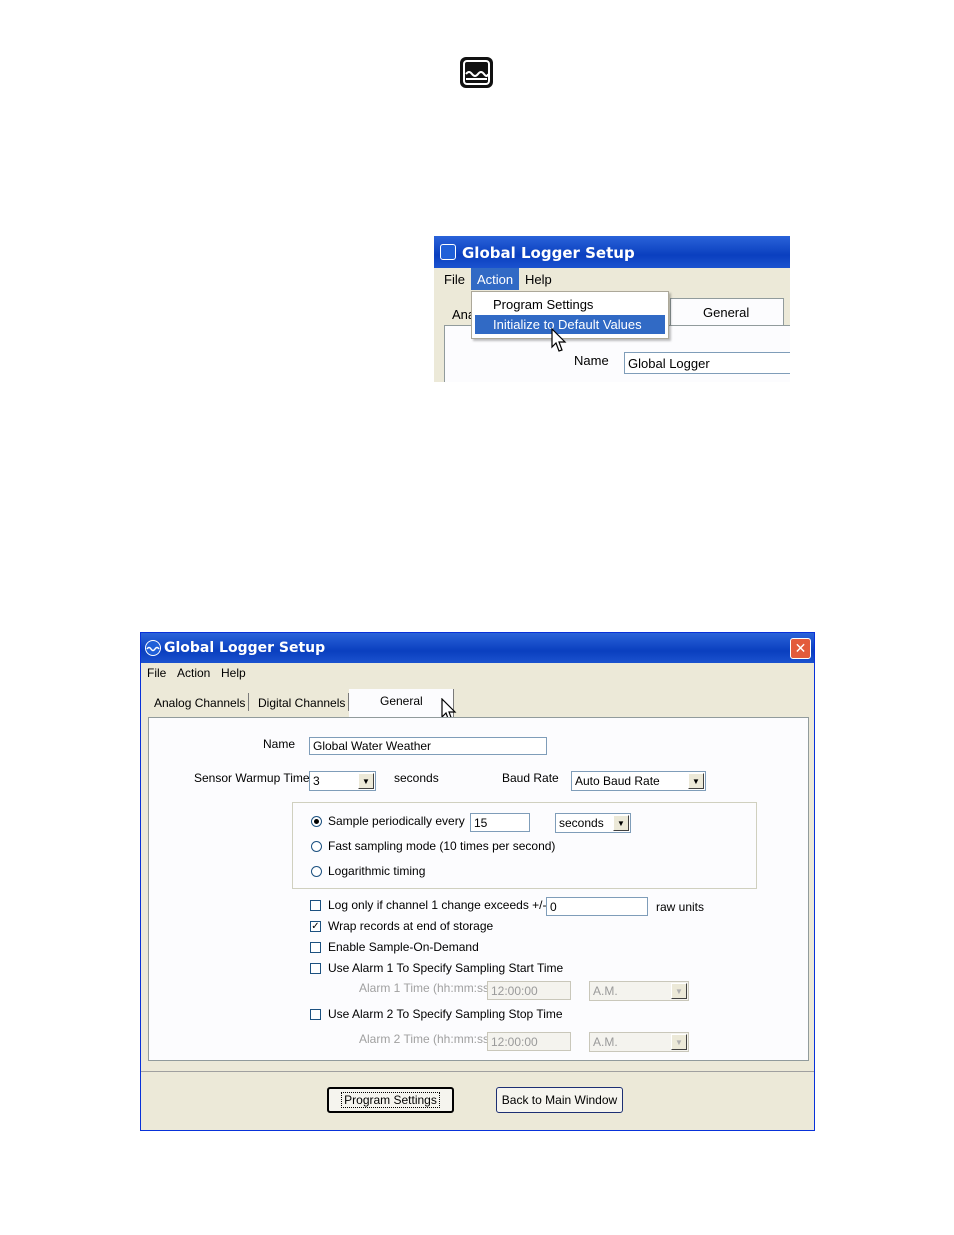 The height and width of the screenshot is (1235, 954). I want to click on dropdown-program-settings: Program Settings, so click(567, 304).